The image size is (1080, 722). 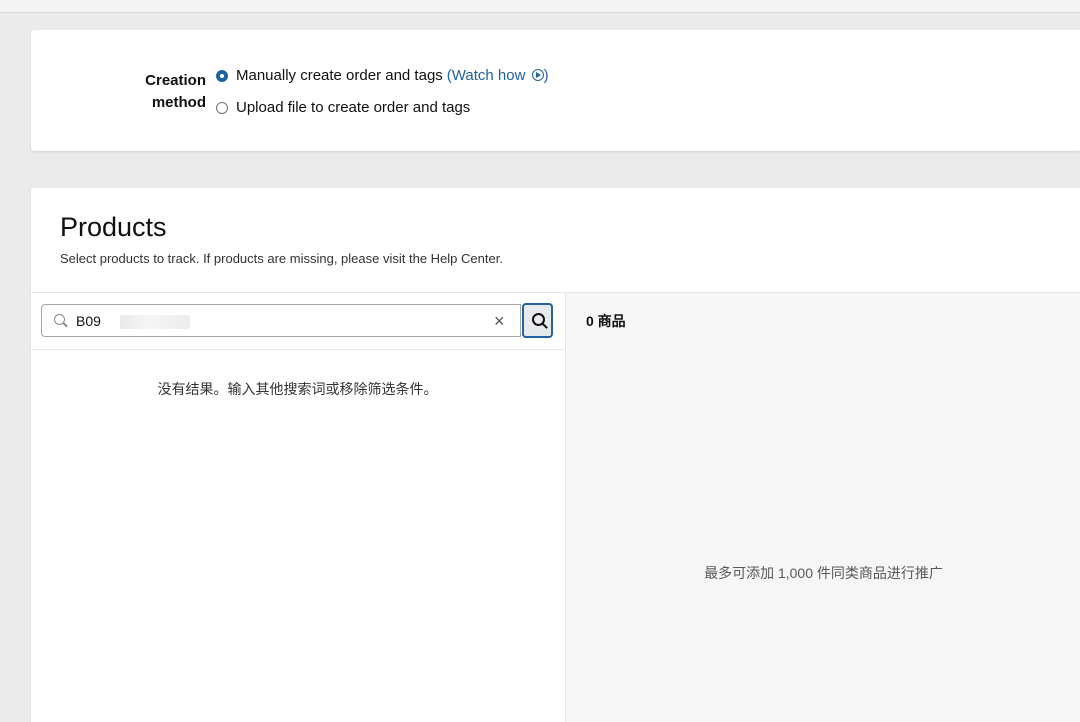 I want to click on product-search-input: B09 ×, so click(x=281, y=320).